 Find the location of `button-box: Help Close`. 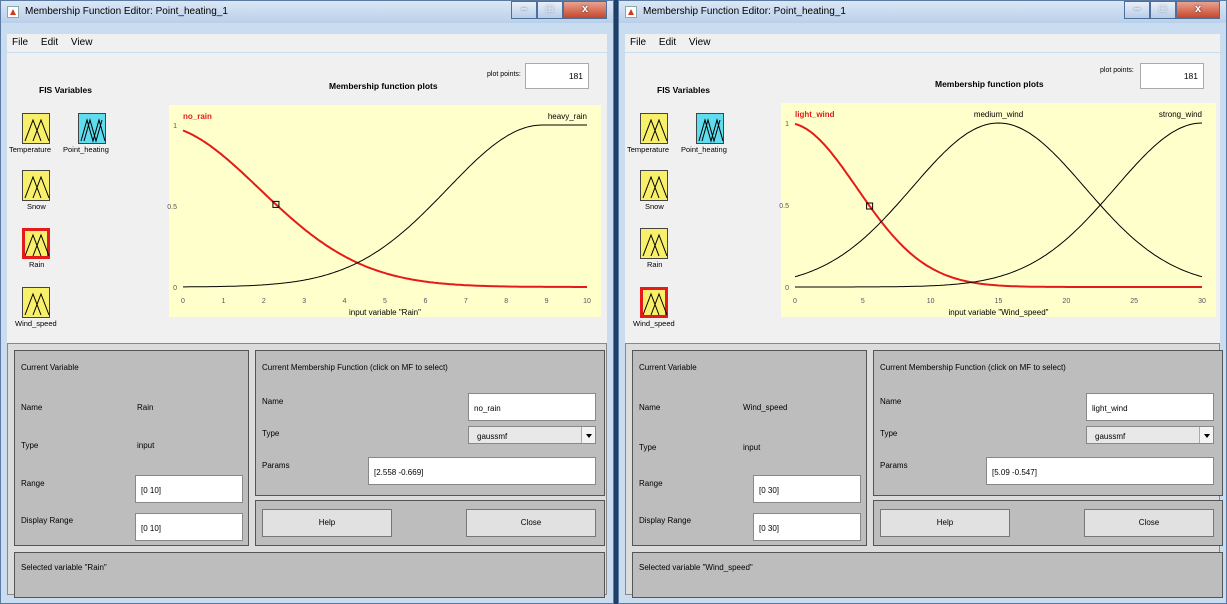

button-box: Help Close is located at coordinates (1048, 523).